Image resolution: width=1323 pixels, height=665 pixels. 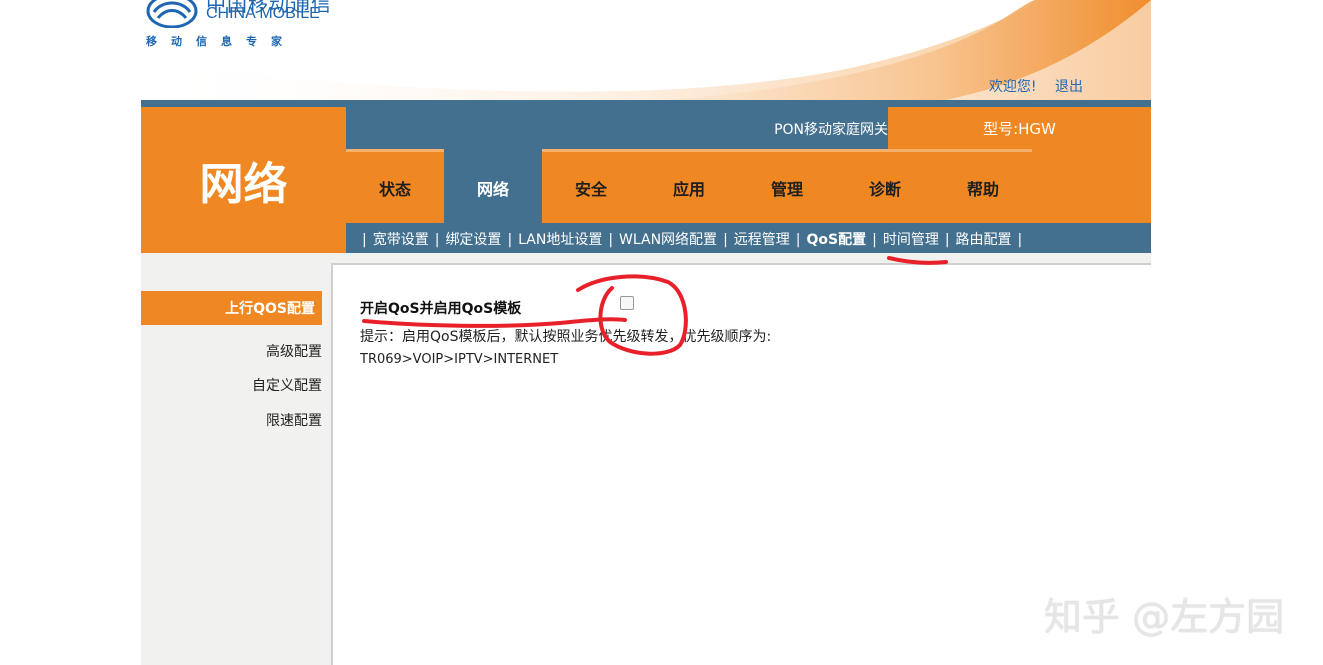 What do you see at coordinates (287, 385) in the screenshot?
I see `sidebar-item-custom: 自定义配置` at bounding box center [287, 385].